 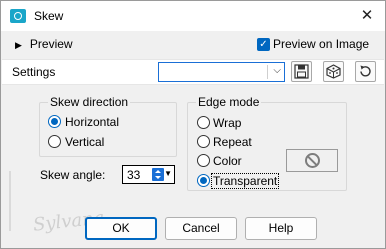 I want to click on radio-vertical, so click(x=54, y=141).